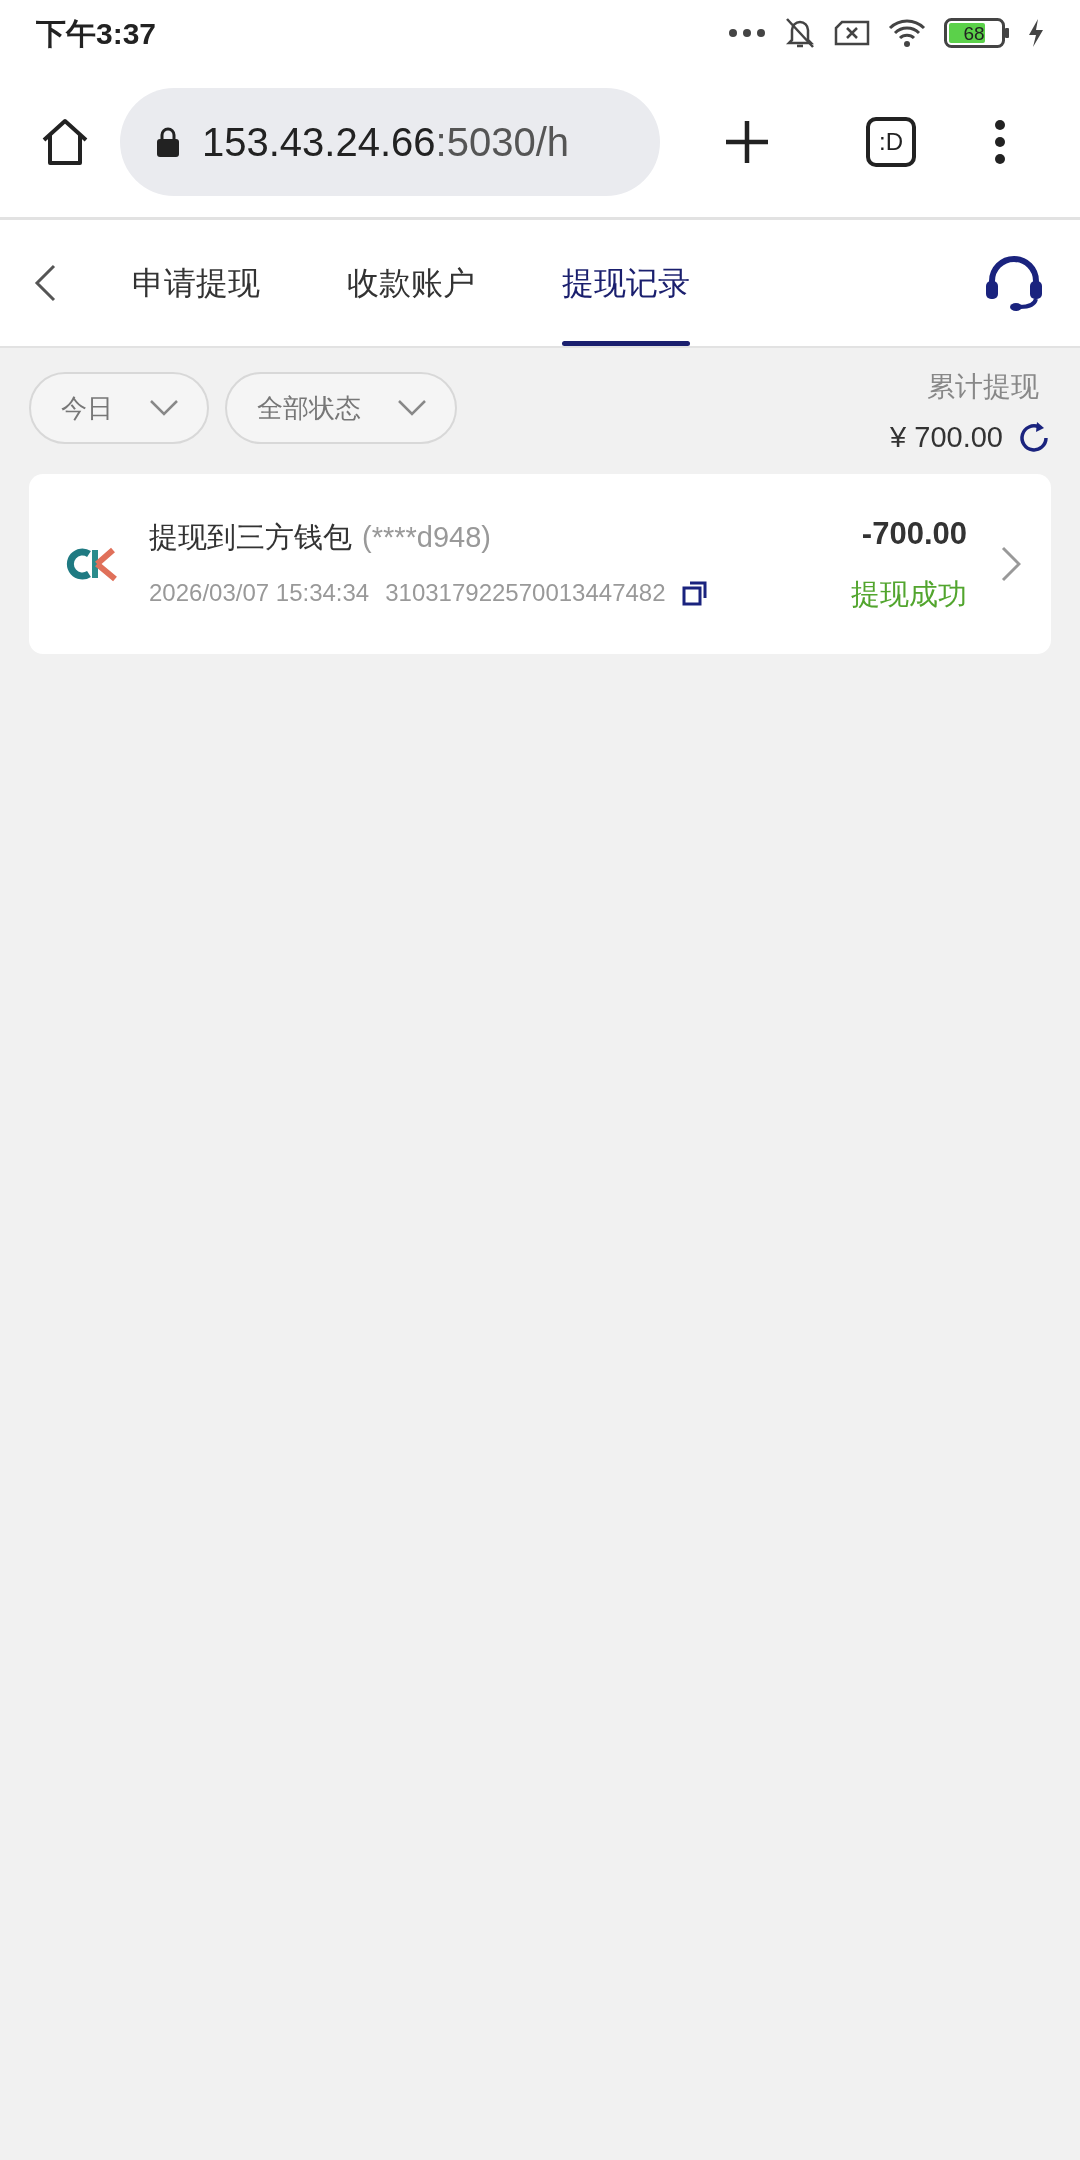 Image resolution: width=1080 pixels, height=2160 pixels. What do you see at coordinates (1036, 33) in the screenshot?
I see `charging-bolt-icon` at bounding box center [1036, 33].